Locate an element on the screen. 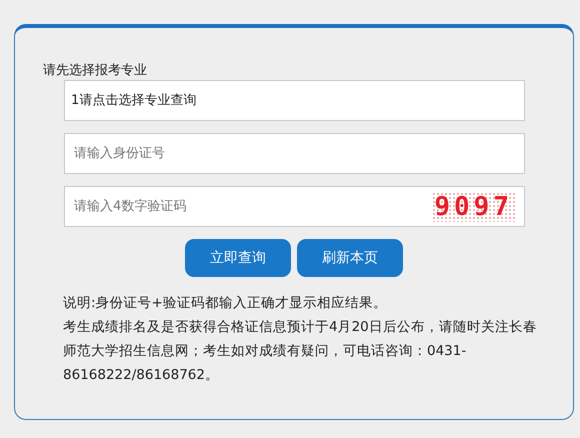 Image resolution: width=580 pixels, height=438 pixels. note-text: 说明:身份证号+验证码都输入正确才显示相应结果。 is located at coordinates (225, 303).